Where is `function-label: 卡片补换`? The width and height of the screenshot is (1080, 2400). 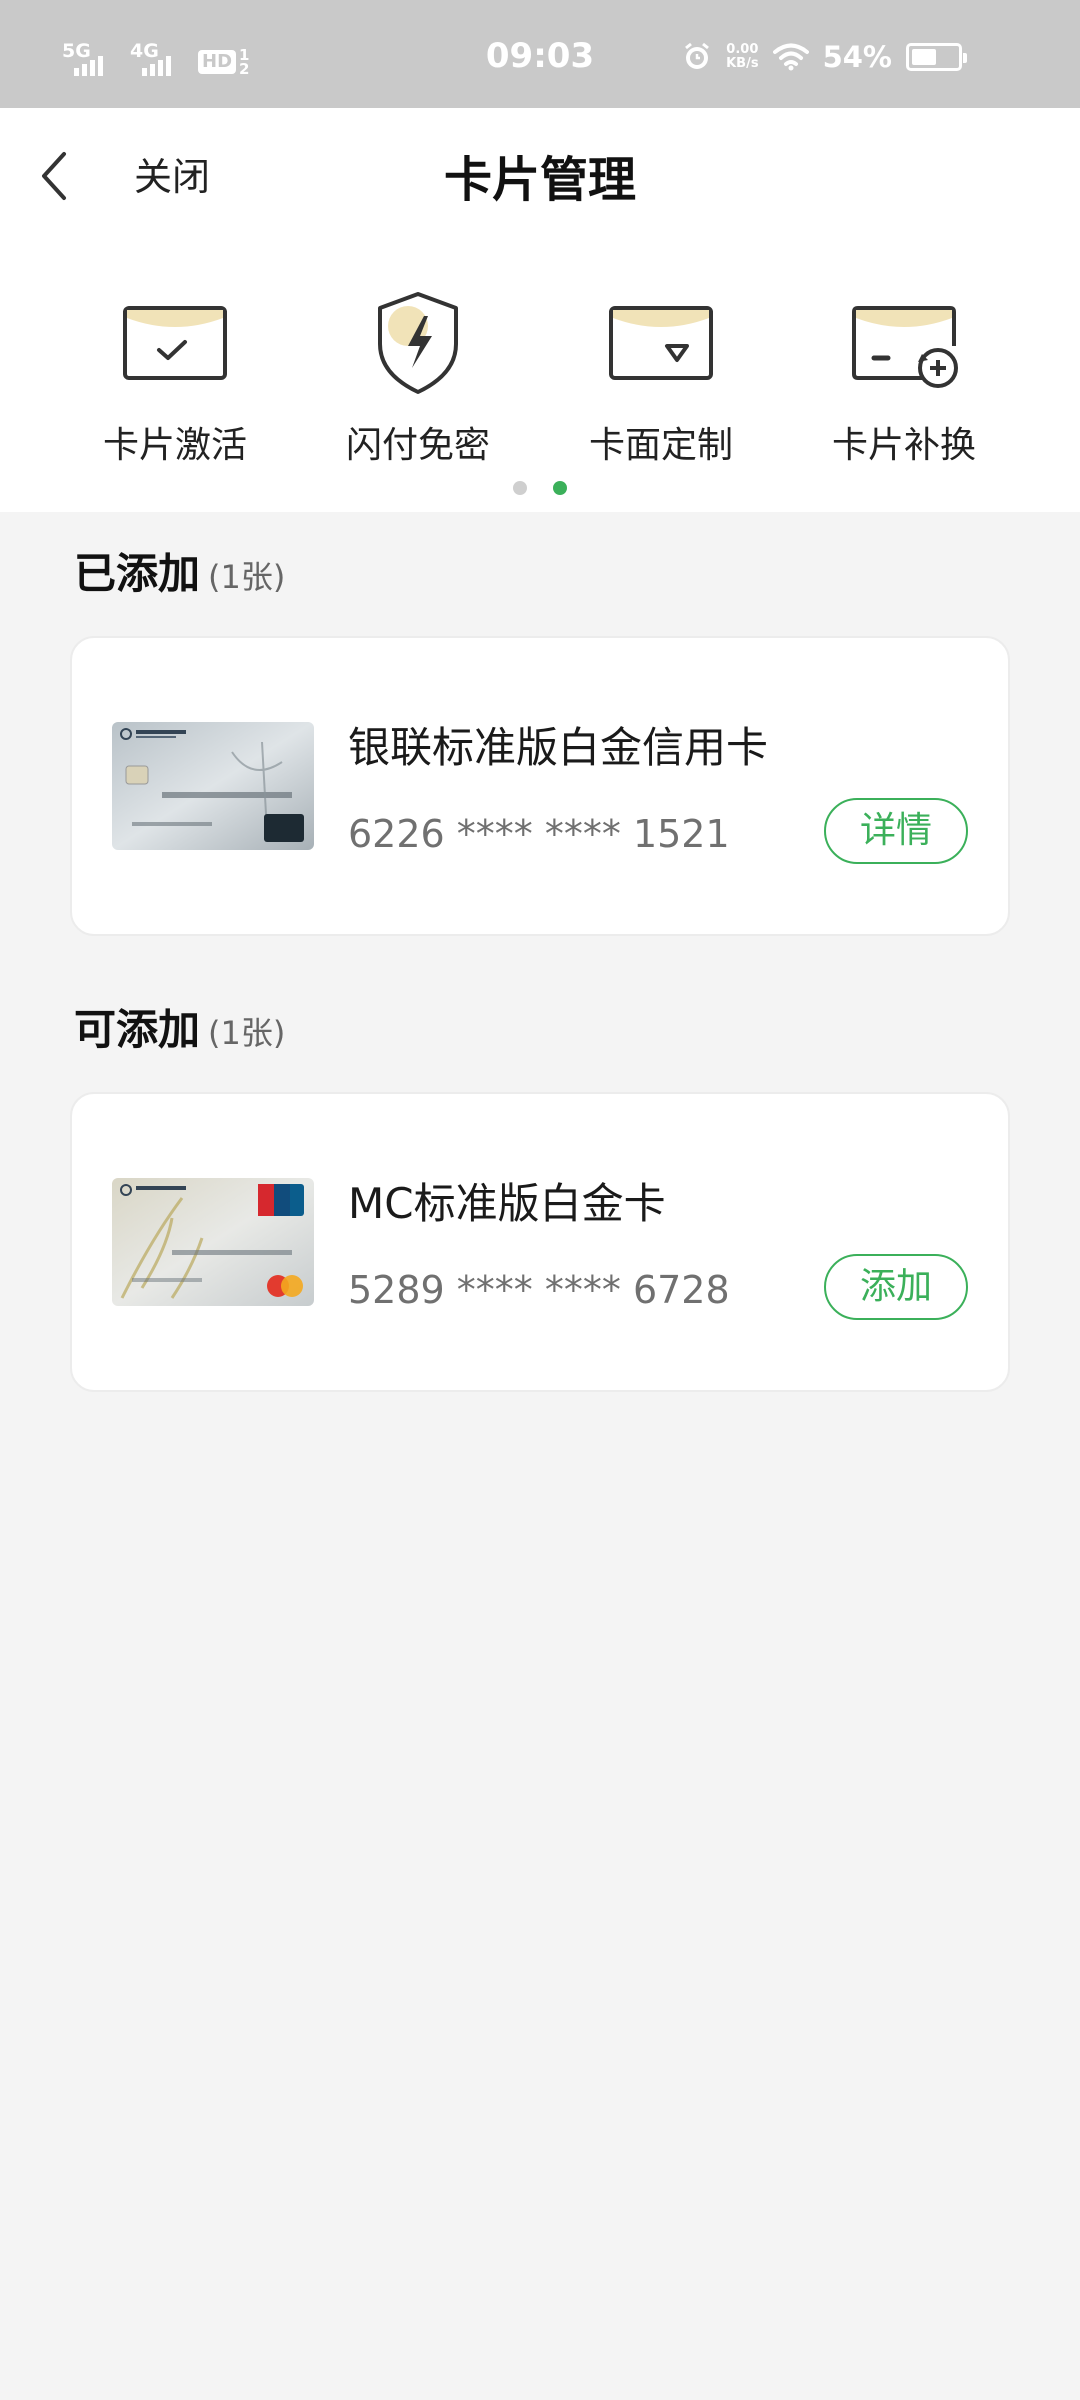 function-label: 卡片补换 is located at coordinates (903, 445).